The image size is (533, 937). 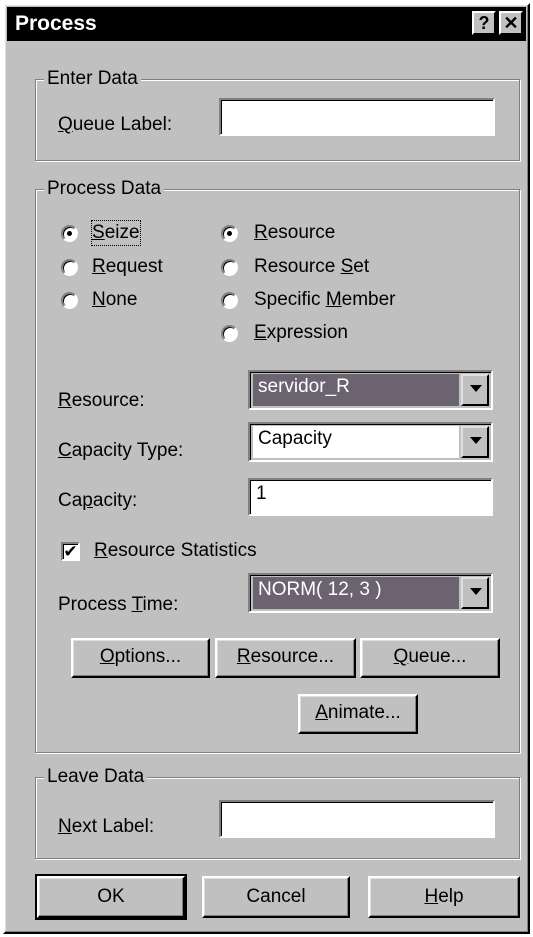 I want to click on capacity-type-select-value: Capacity, so click(x=356, y=442).